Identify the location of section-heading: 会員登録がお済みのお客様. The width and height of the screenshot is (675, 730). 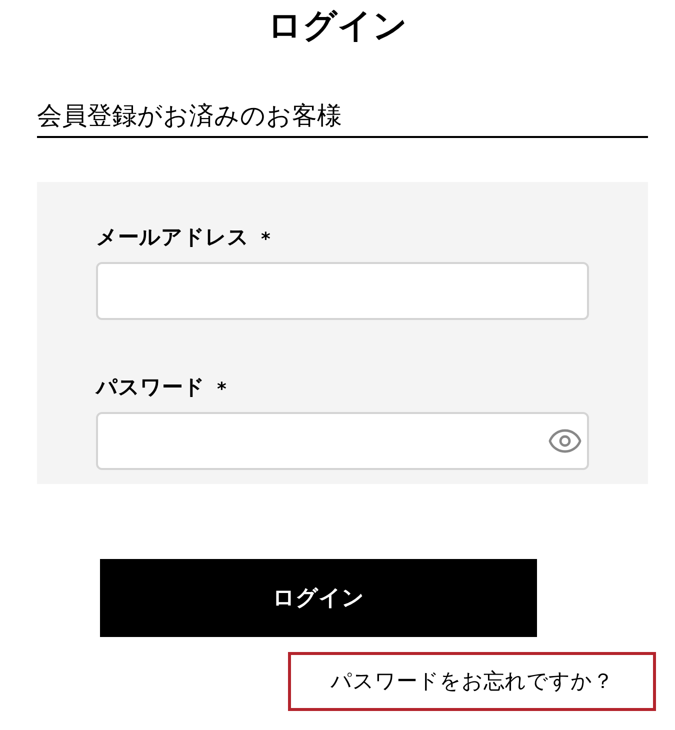
(189, 116).